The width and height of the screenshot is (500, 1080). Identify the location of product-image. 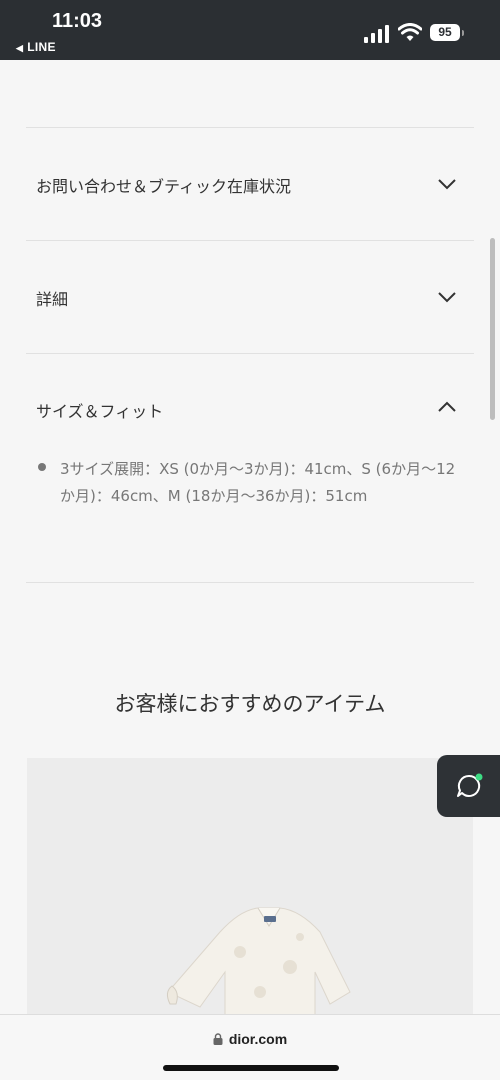
(260, 957).